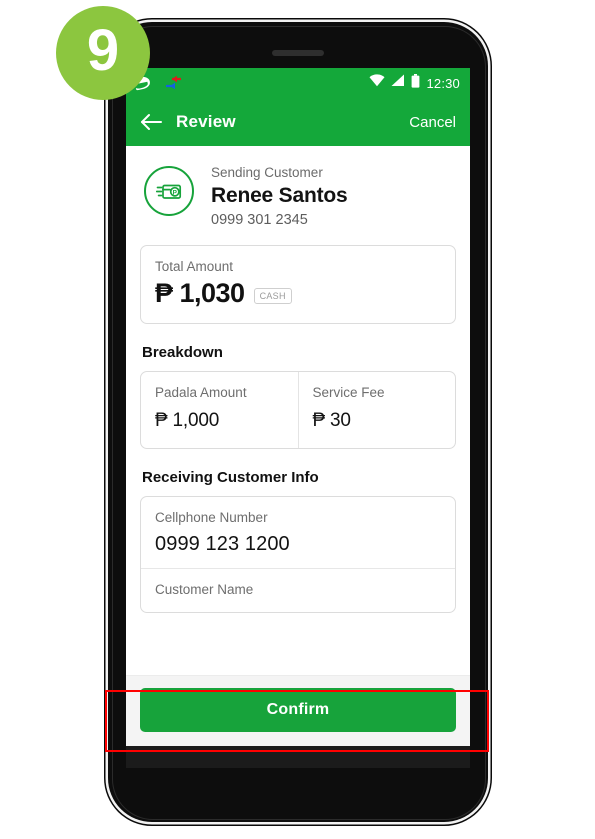  Describe the element at coordinates (443, 83) in the screenshot. I see `status-bar-clock: 12:30` at that location.